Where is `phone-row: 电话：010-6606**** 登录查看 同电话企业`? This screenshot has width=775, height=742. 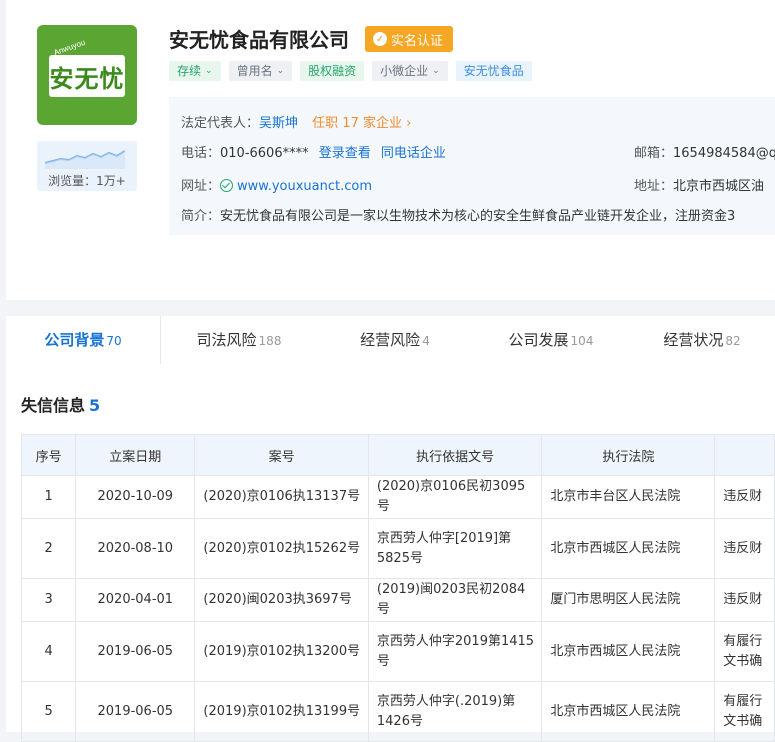
phone-row: 电话：010-6606**** 登录查看 同电话企业 is located at coordinates (313, 151).